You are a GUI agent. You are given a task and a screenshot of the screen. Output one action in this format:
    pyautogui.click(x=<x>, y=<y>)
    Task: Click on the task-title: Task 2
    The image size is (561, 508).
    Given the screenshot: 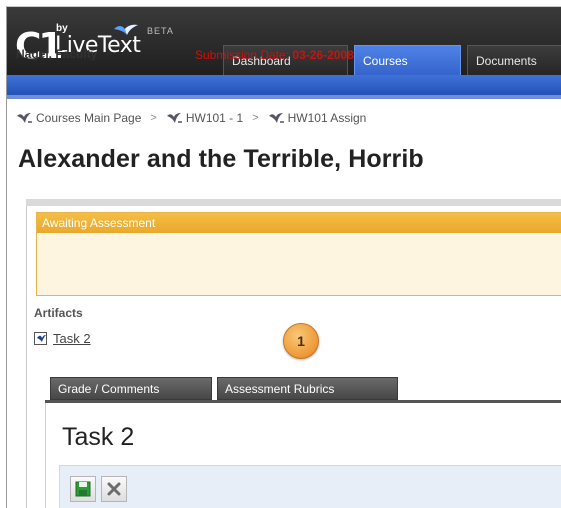 What is the action you would take?
    pyautogui.click(x=98, y=437)
    